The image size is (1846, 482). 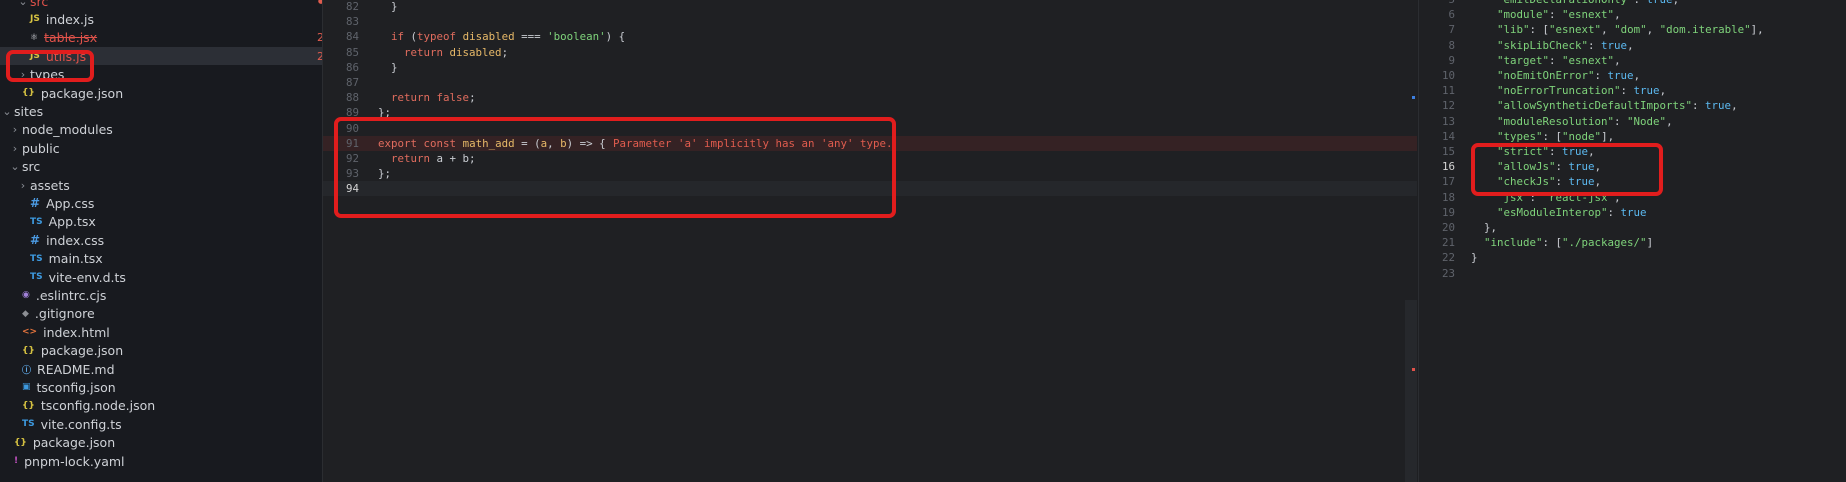 What do you see at coordinates (1575, 3) in the screenshot?
I see `code-text: "emitDeclarationOnly": true,` at bounding box center [1575, 3].